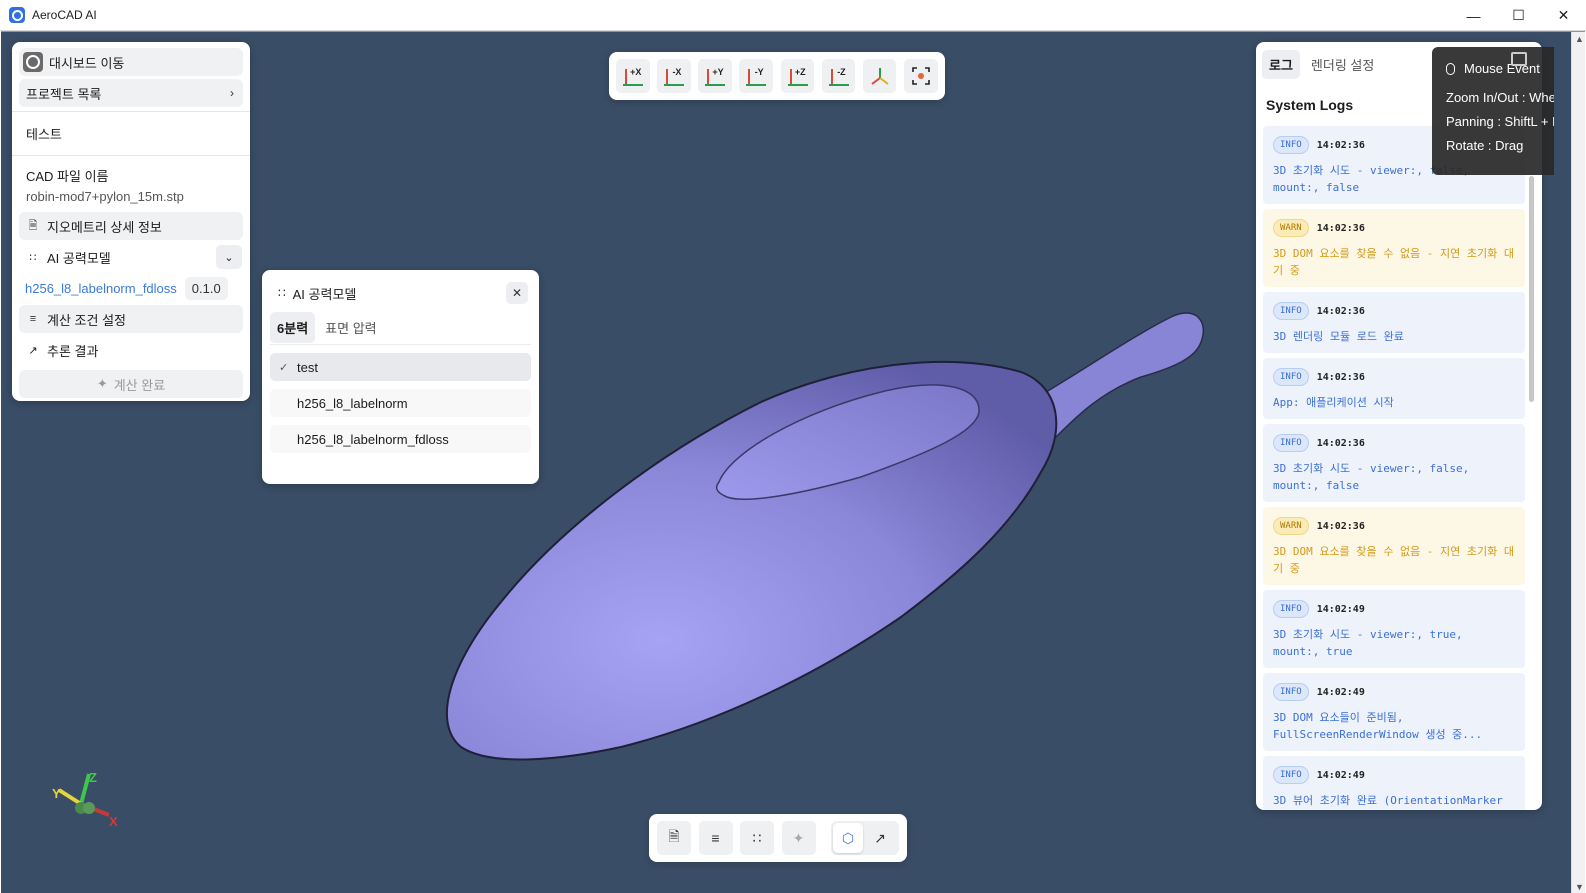  I want to click on dashboard-button: 대시보드 이동, so click(131, 62).